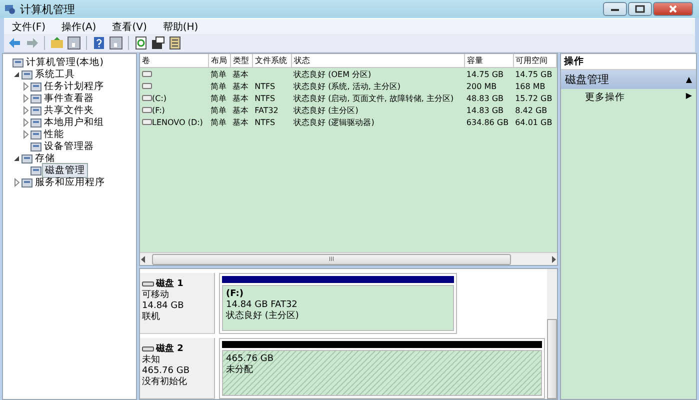 Image resolution: width=699 pixels, height=400 pixels. What do you see at coordinates (587, 79) in the screenshot?
I see `action-section-title: 磁盘管理` at bounding box center [587, 79].